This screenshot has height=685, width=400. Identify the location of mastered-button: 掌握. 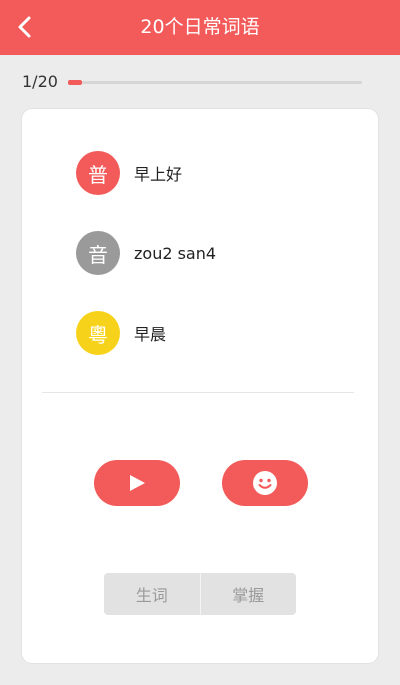
(249, 594).